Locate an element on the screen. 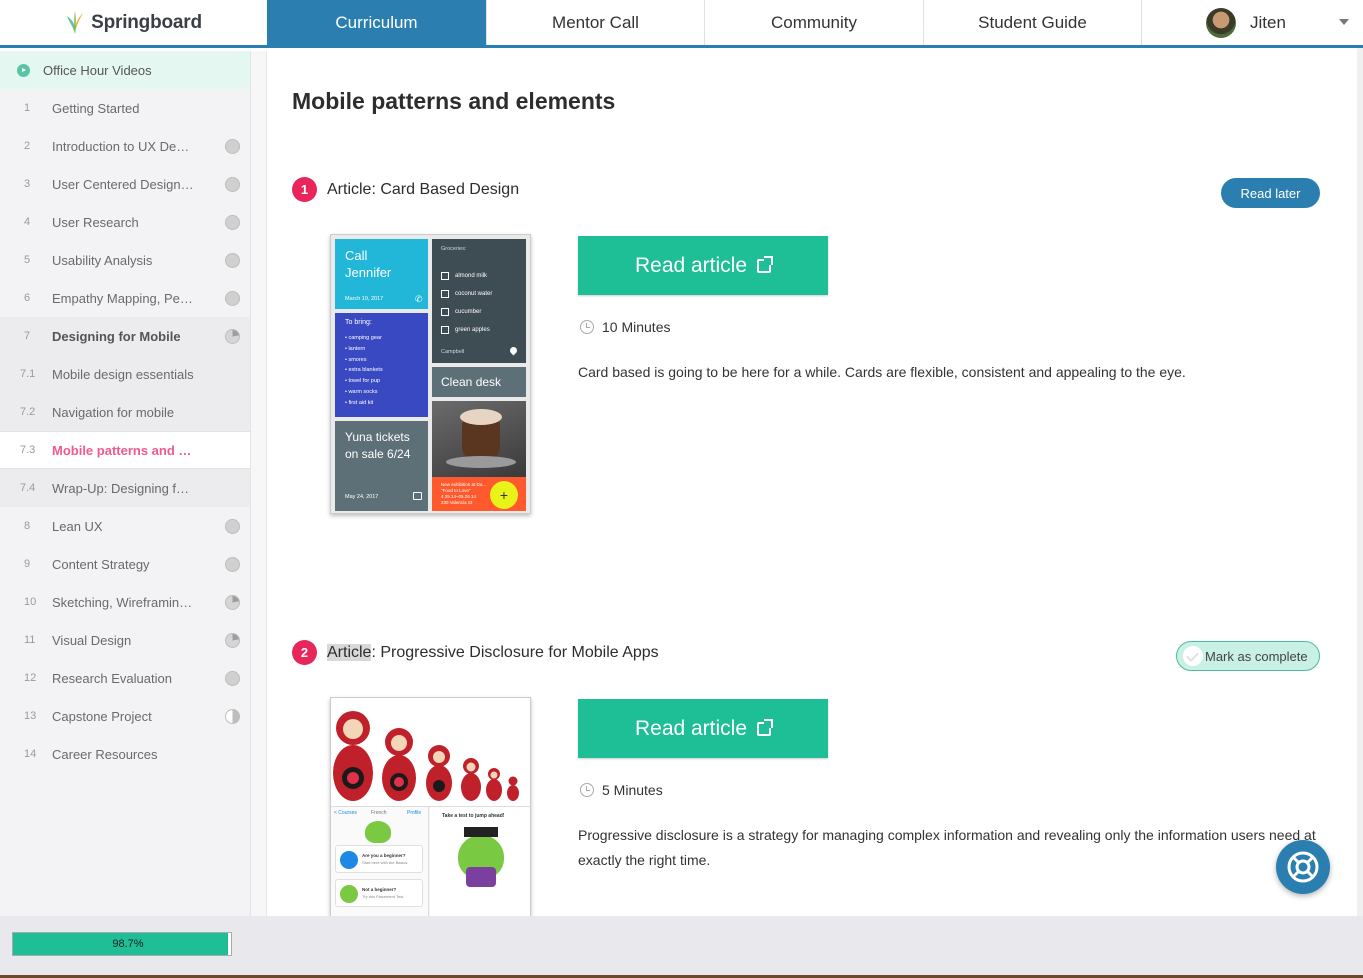 This screenshot has width=1363, height=978. page-title: Mobile patterns and elements is located at coordinates (454, 101).